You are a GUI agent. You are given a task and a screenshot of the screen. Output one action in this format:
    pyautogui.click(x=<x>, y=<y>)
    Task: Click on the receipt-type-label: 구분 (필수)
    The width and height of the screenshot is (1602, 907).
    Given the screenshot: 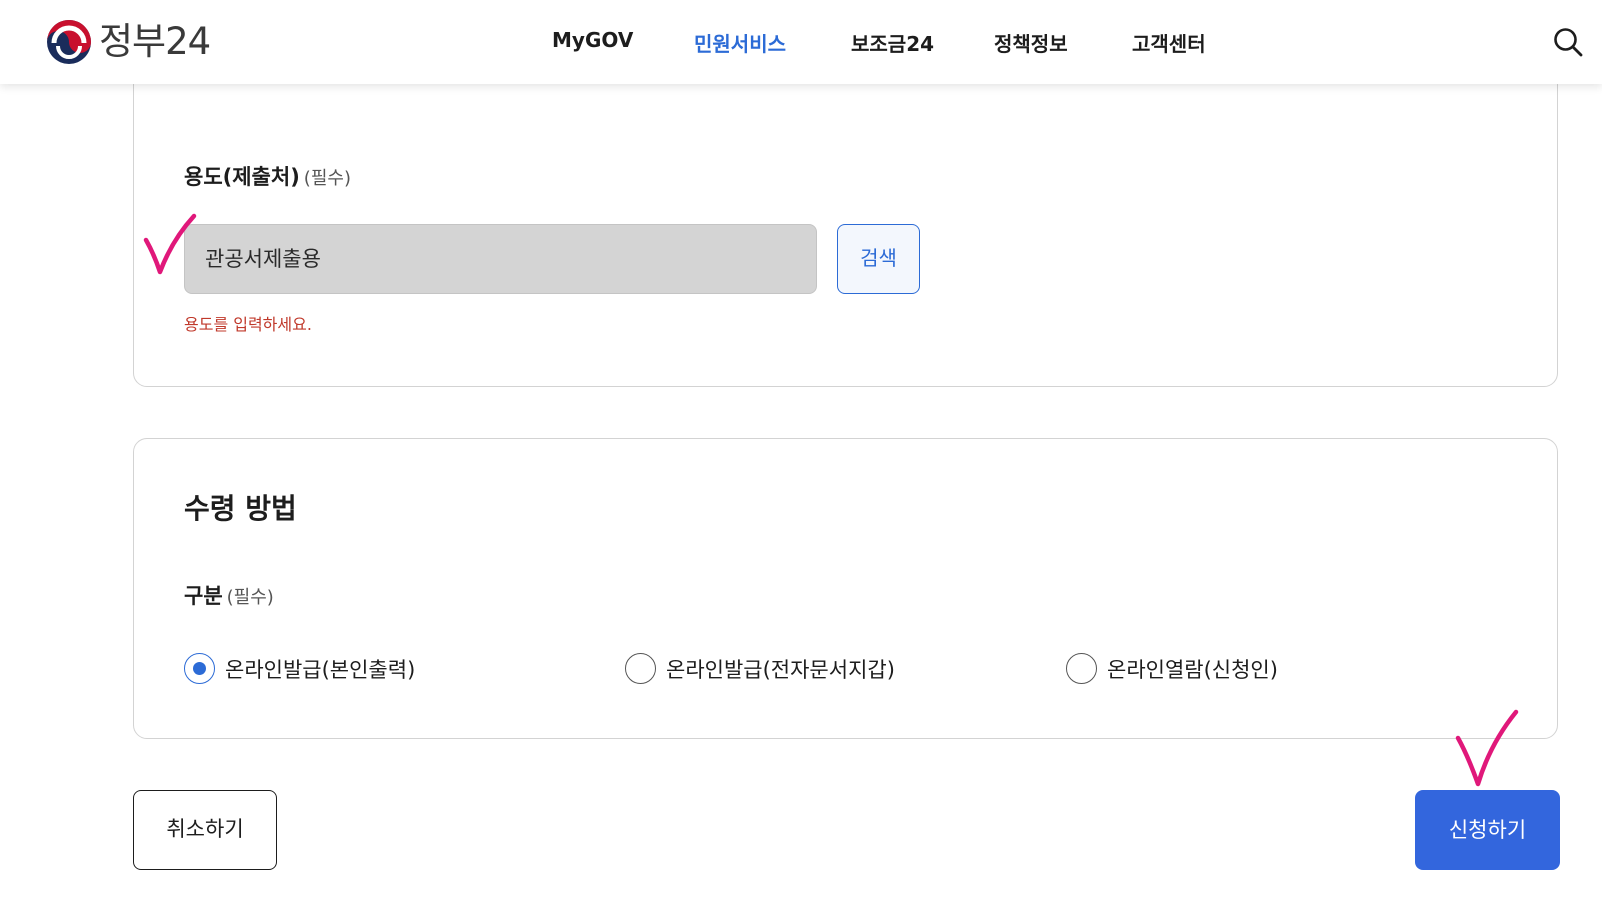 What is the action you would take?
    pyautogui.click(x=229, y=595)
    